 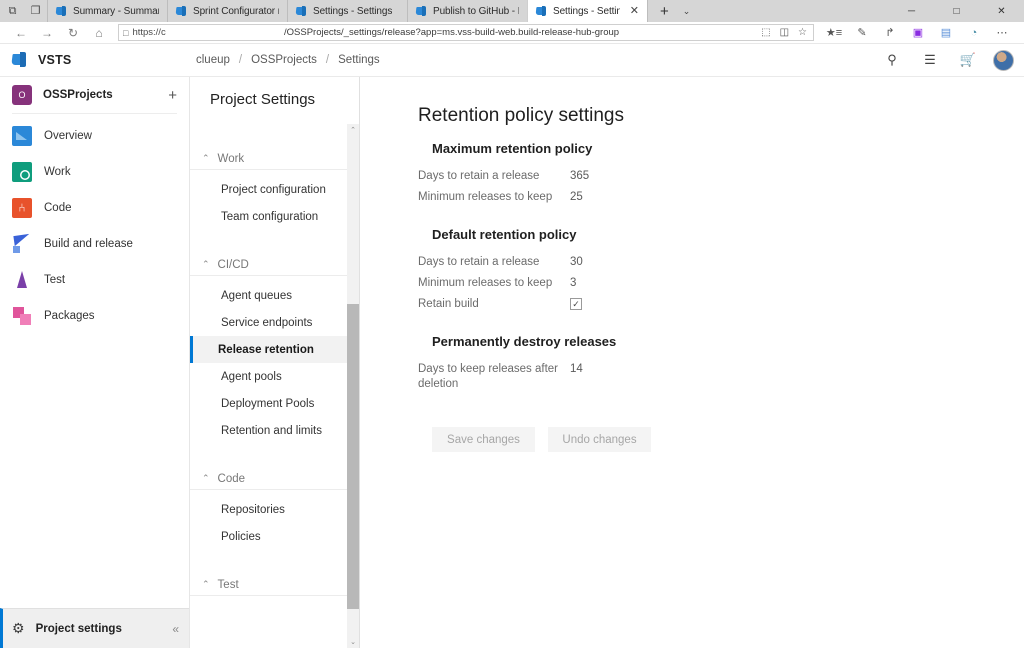 I want to click on scroll-down-icon: ⌄, so click(x=353, y=642).